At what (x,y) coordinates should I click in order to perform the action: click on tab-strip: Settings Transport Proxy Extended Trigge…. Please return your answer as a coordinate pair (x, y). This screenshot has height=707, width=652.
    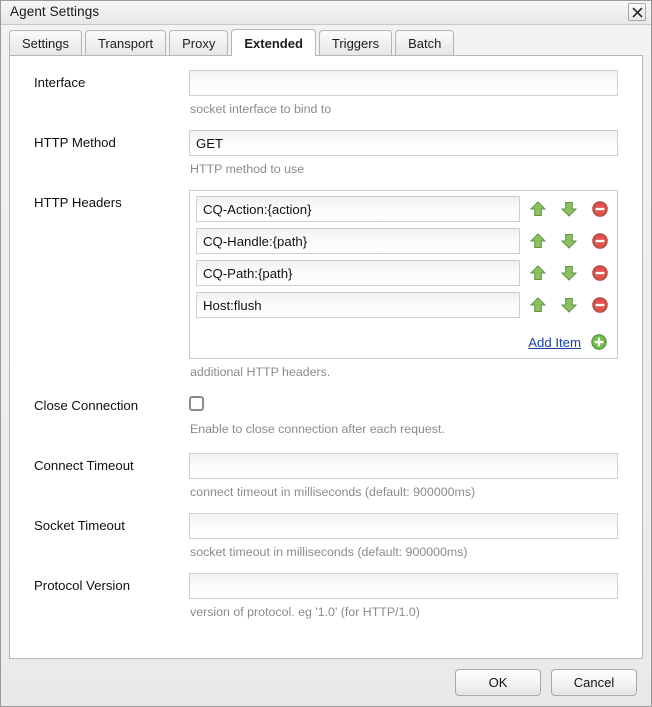
    Looking at the image, I should click on (326, 42).